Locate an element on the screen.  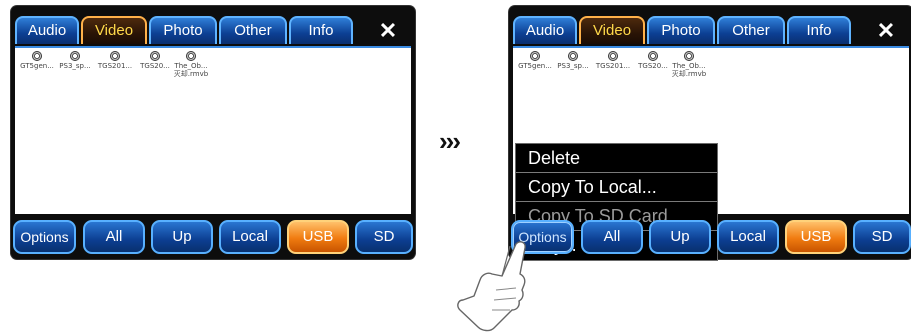
transition-arrows: ››› is located at coordinates (450, 141).